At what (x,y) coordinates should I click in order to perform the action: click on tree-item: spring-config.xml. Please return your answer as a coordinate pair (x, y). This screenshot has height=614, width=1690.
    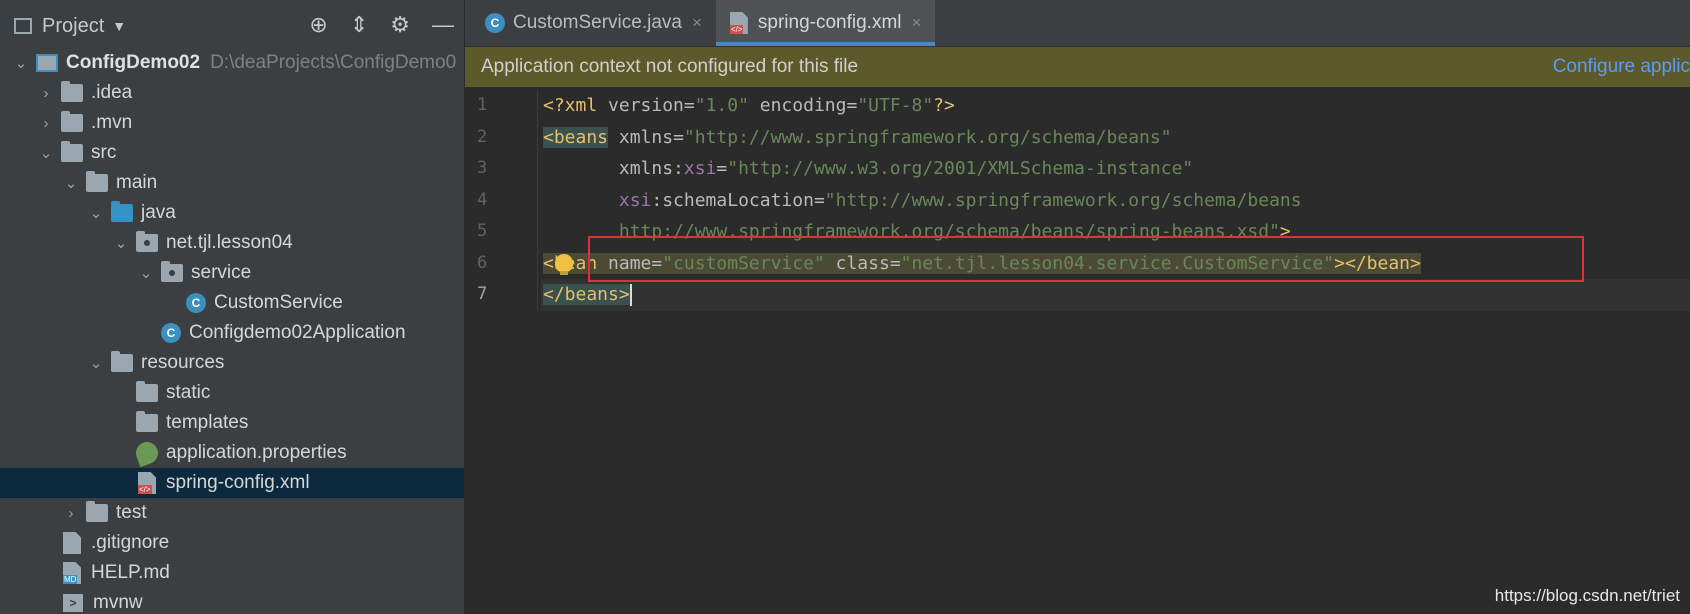
    Looking at the image, I should click on (232, 483).